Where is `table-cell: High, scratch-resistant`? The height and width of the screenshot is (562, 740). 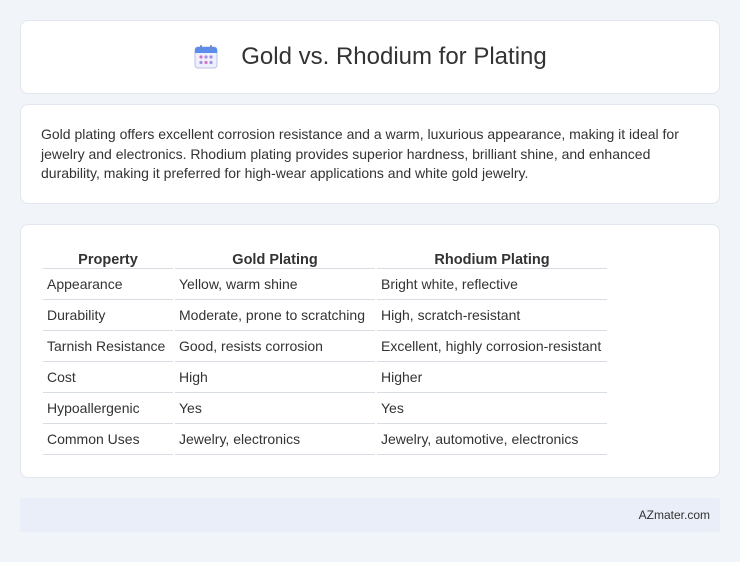
table-cell: High, scratch-resistant is located at coordinates (492, 315).